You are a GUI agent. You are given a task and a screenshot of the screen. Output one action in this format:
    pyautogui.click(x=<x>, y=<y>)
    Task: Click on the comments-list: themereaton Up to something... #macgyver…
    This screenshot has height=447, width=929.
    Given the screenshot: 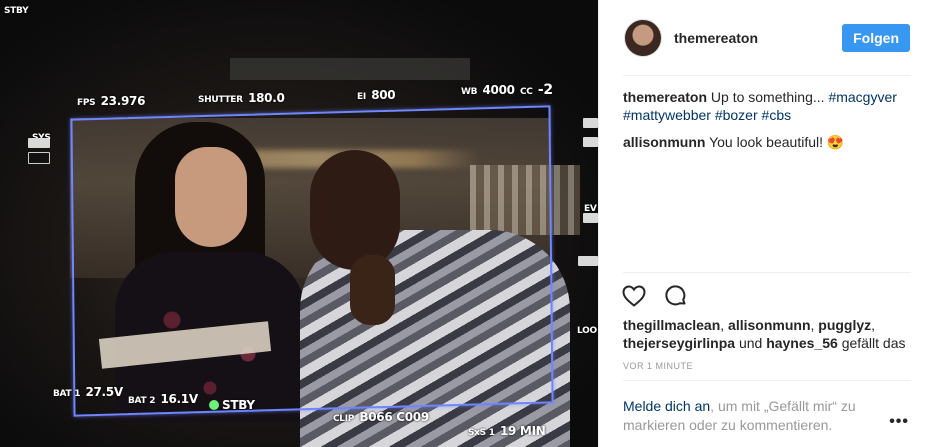 What is the action you would take?
    pyautogui.click(x=768, y=124)
    